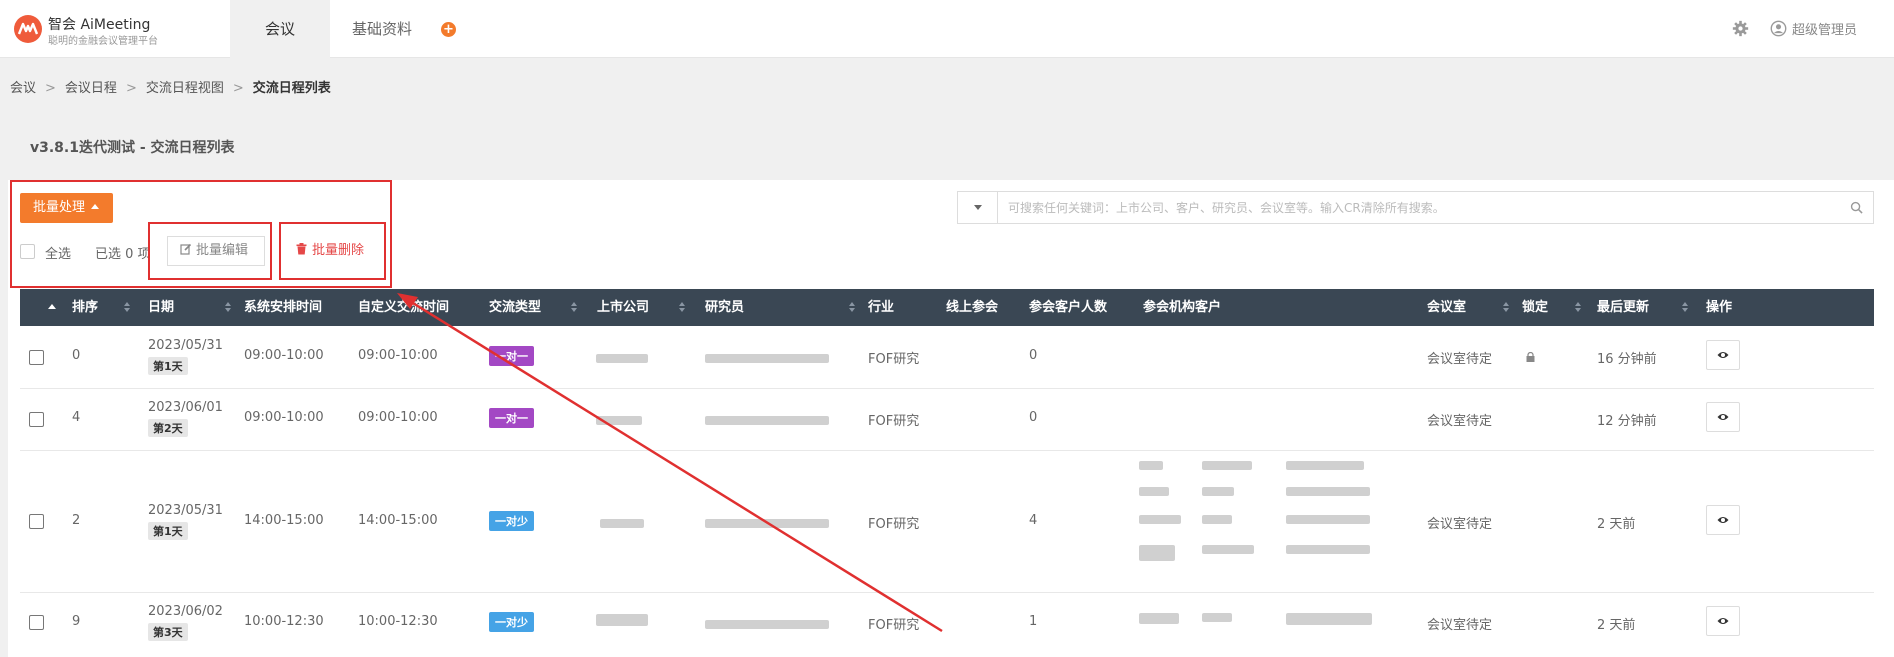  What do you see at coordinates (382, 29) in the screenshot?
I see `tab-basic-data: 基础资料` at bounding box center [382, 29].